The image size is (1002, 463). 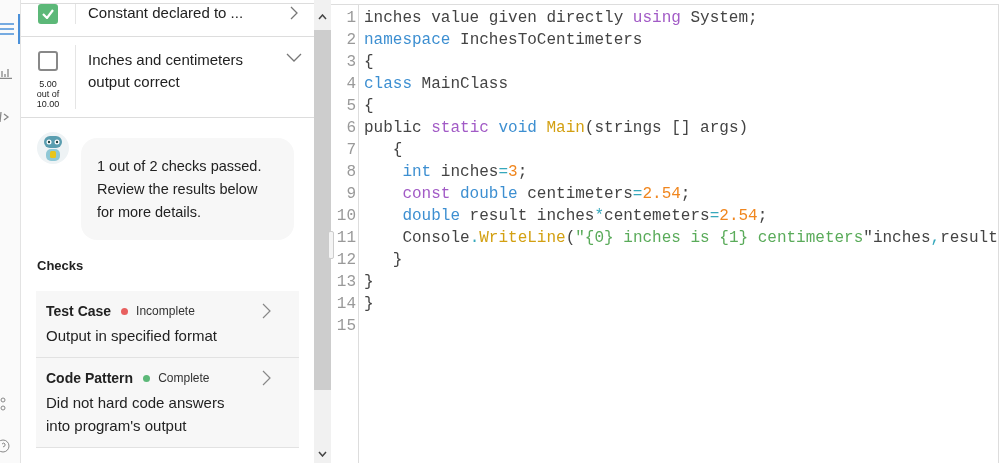 I want to click on checkmark-icon, so click(x=48, y=14).